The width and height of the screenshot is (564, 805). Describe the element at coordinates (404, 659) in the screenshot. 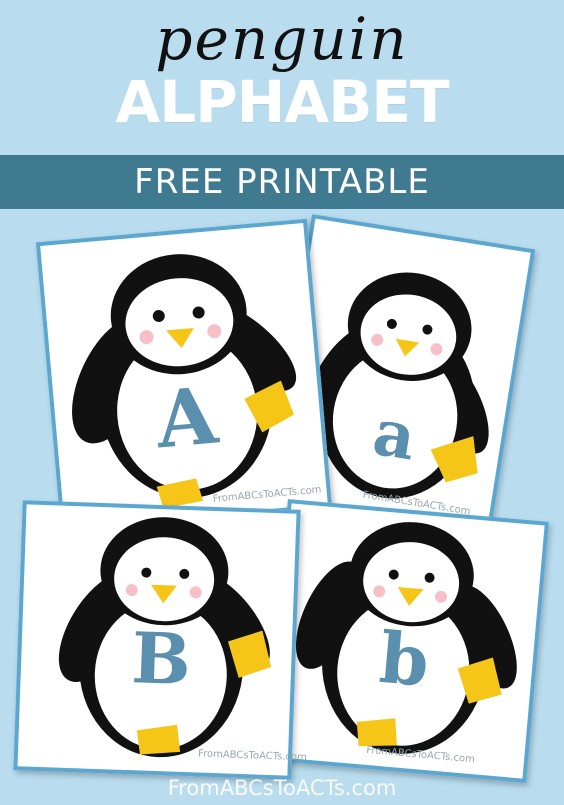

I see `card-letter: b` at that location.